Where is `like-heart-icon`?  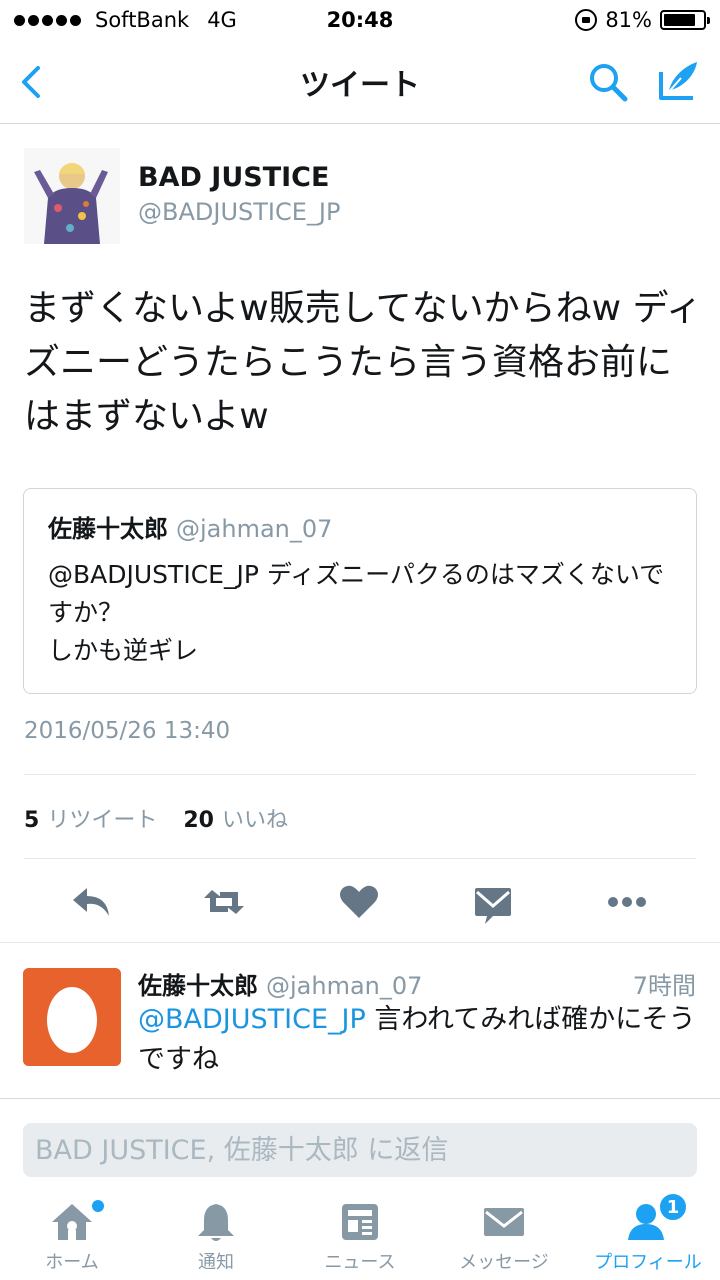 like-heart-icon is located at coordinates (359, 902).